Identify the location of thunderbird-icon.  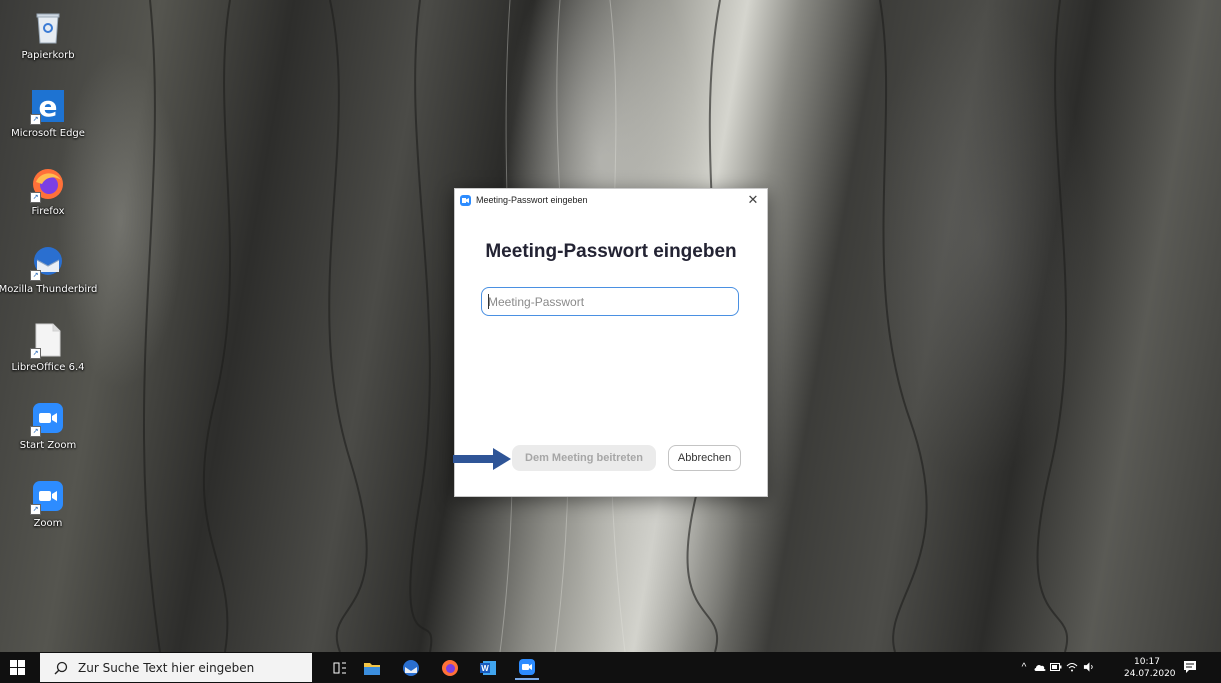
(411, 668).